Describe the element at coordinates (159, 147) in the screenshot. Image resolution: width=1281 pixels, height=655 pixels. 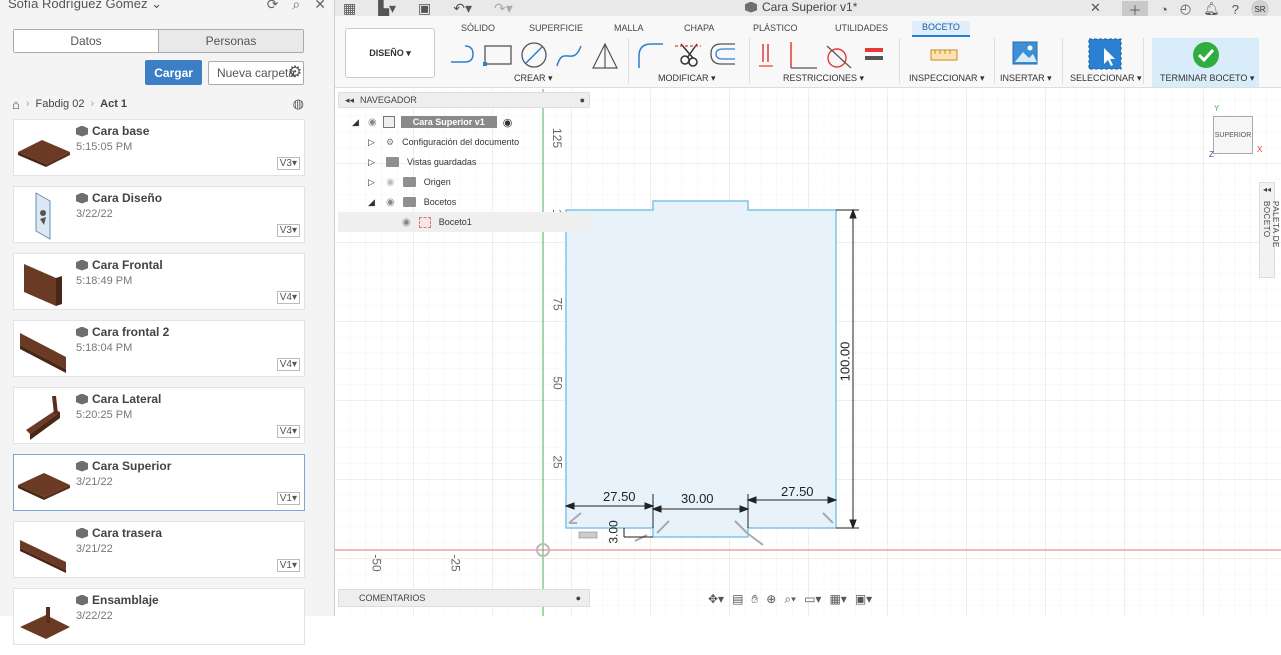
I see `file-item: Cara base 5:15:05 PM V3▾` at that location.